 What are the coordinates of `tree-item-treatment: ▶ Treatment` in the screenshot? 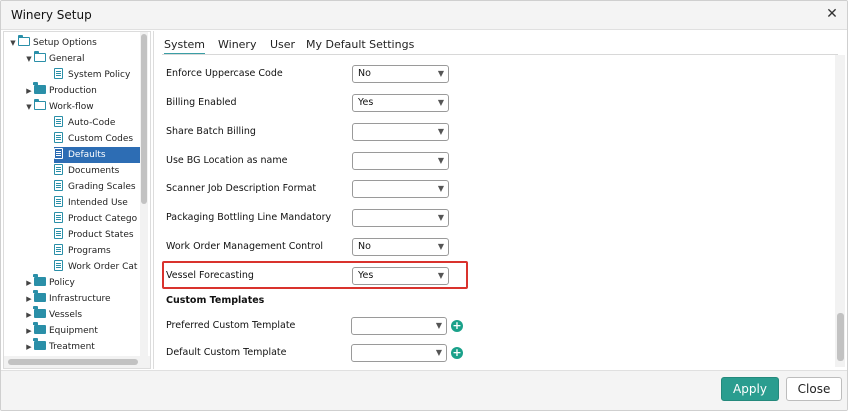 It's located at (59, 346).